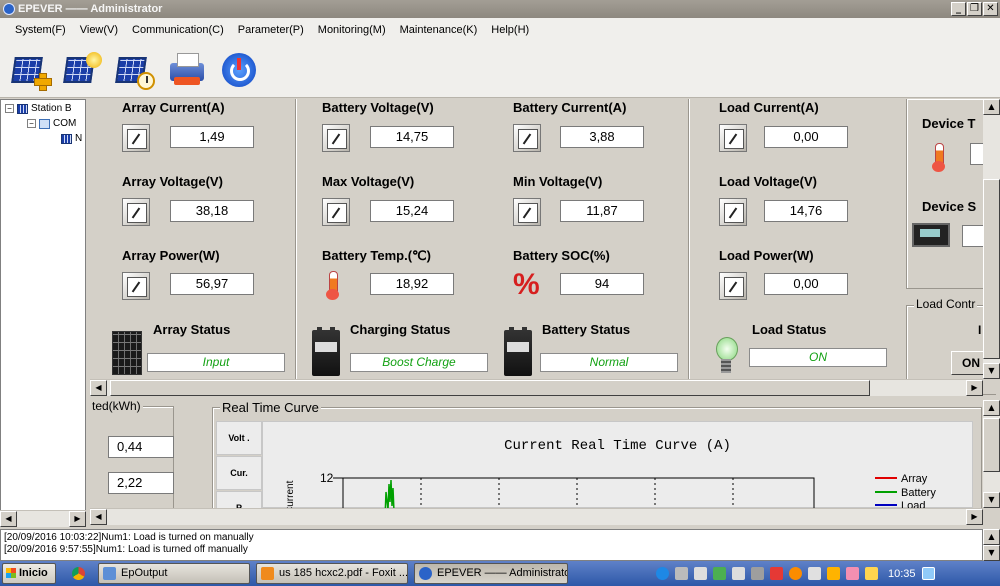  I want to click on flag-icon, so click(852, 573).